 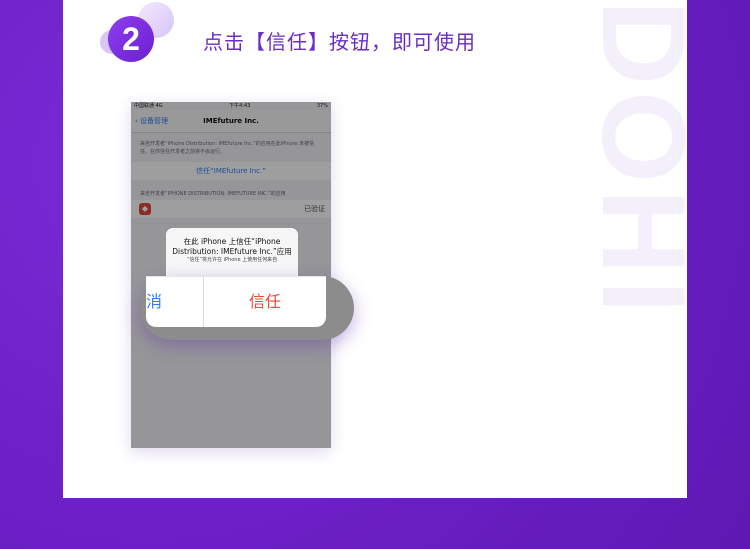 I want to click on watermark-text: DOHI, so click(x=643, y=159).